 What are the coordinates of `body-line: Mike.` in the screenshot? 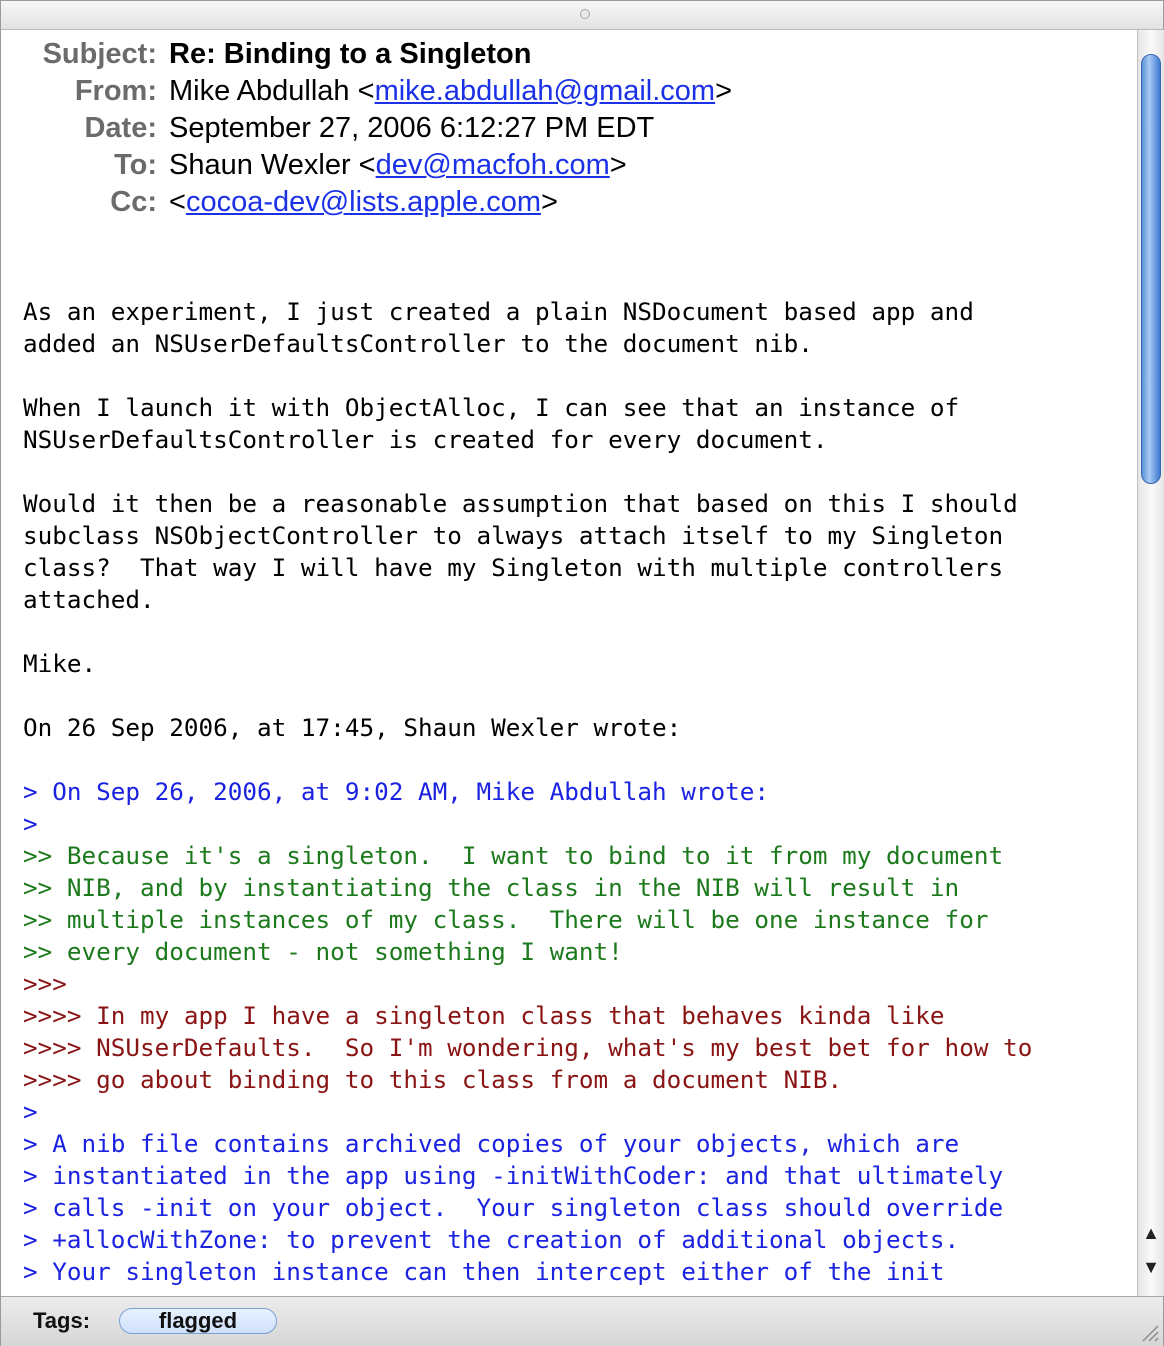 It's located at (60, 663).